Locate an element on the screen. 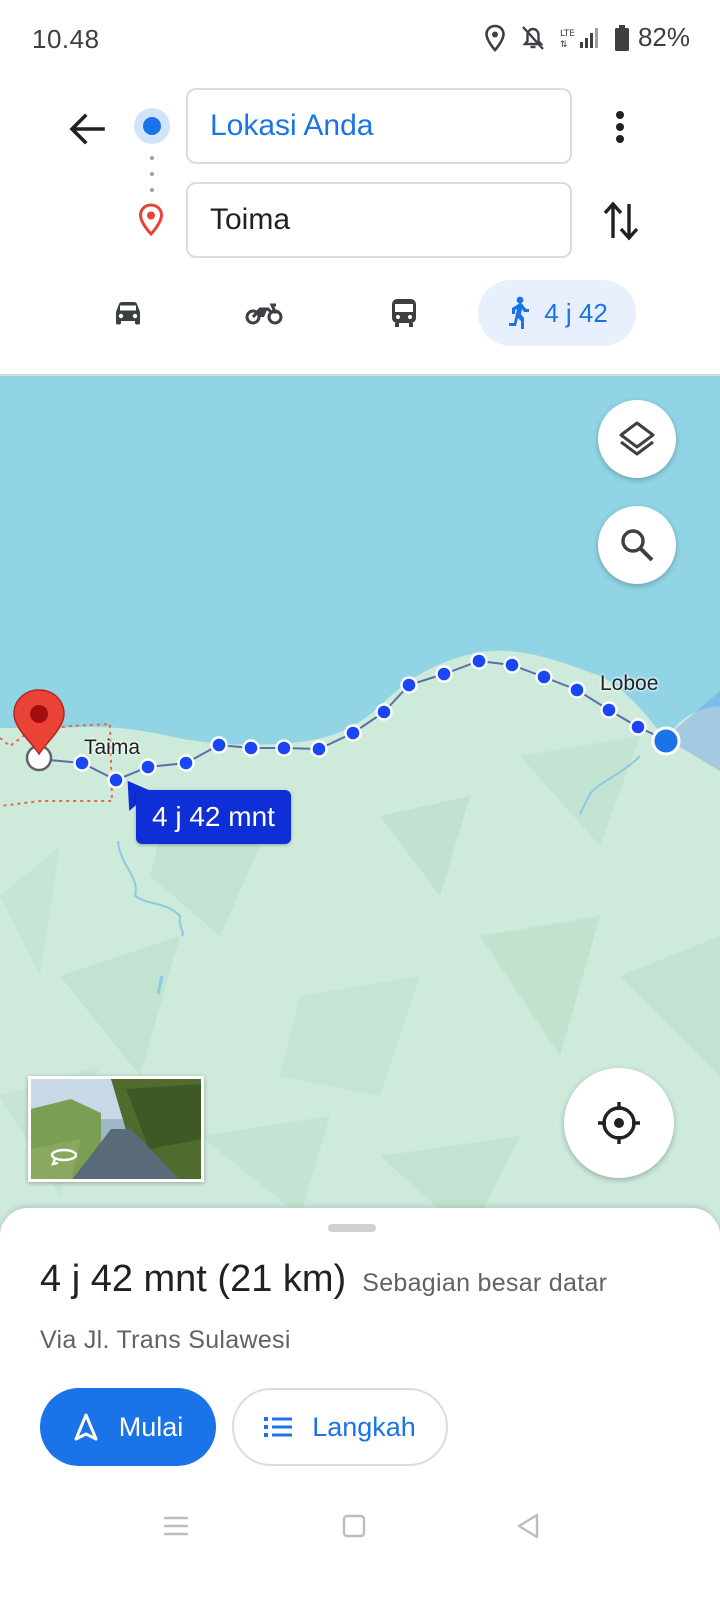 This screenshot has width=720, height=1600. back-button is located at coordinates (87, 129).